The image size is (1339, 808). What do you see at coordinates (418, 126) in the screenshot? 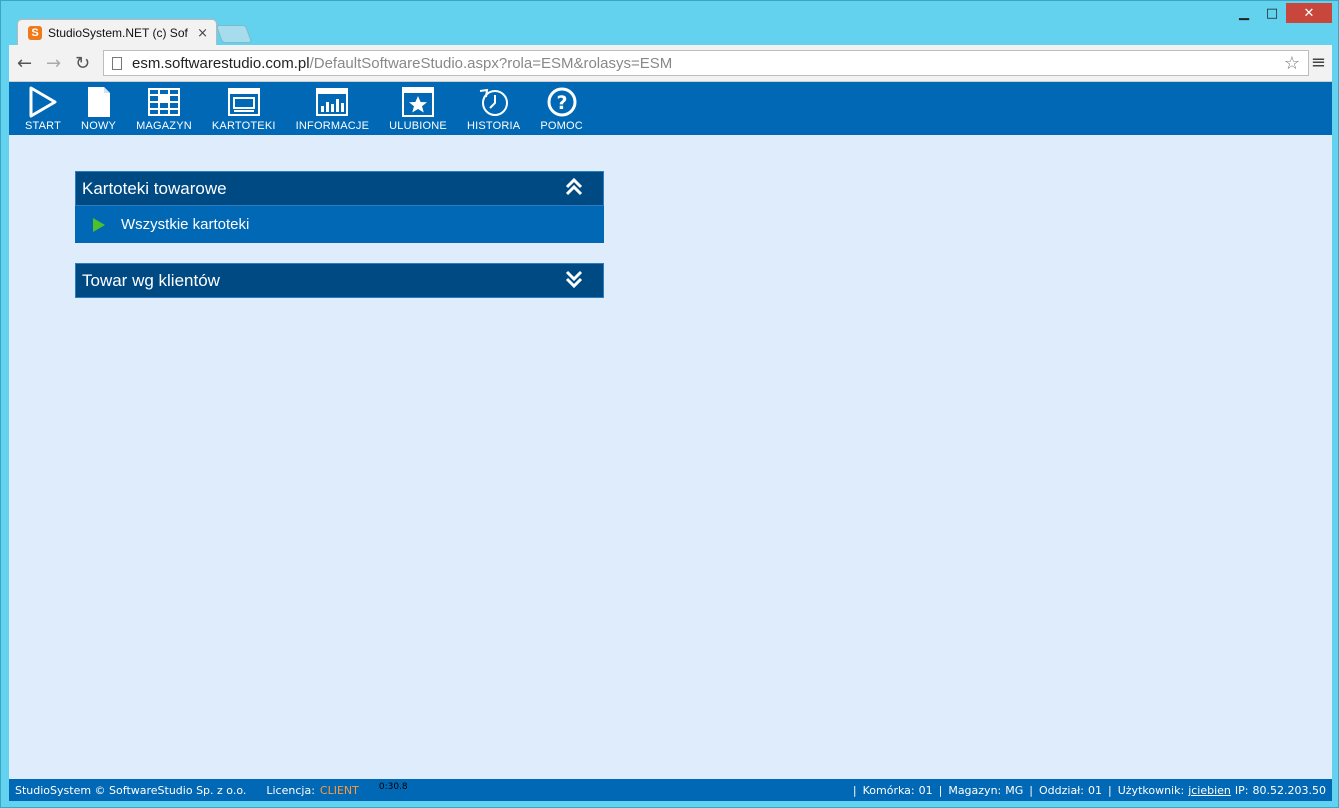
I see `nav-label: ULUBIONE` at bounding box center [418, 126].